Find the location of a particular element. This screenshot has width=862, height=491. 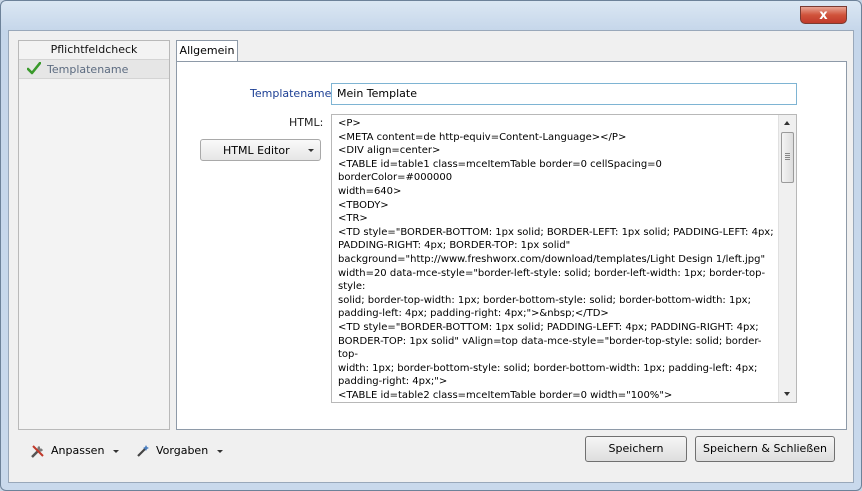

tools-icon is located at coordinates (37, 451).